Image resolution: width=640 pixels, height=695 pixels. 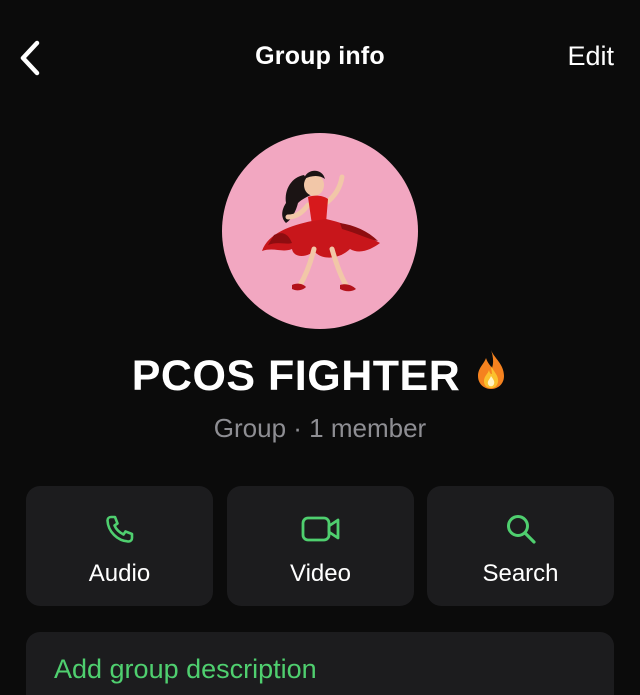 I want to click on add-group-description-link: Add group description, so click(x=185, y=669).